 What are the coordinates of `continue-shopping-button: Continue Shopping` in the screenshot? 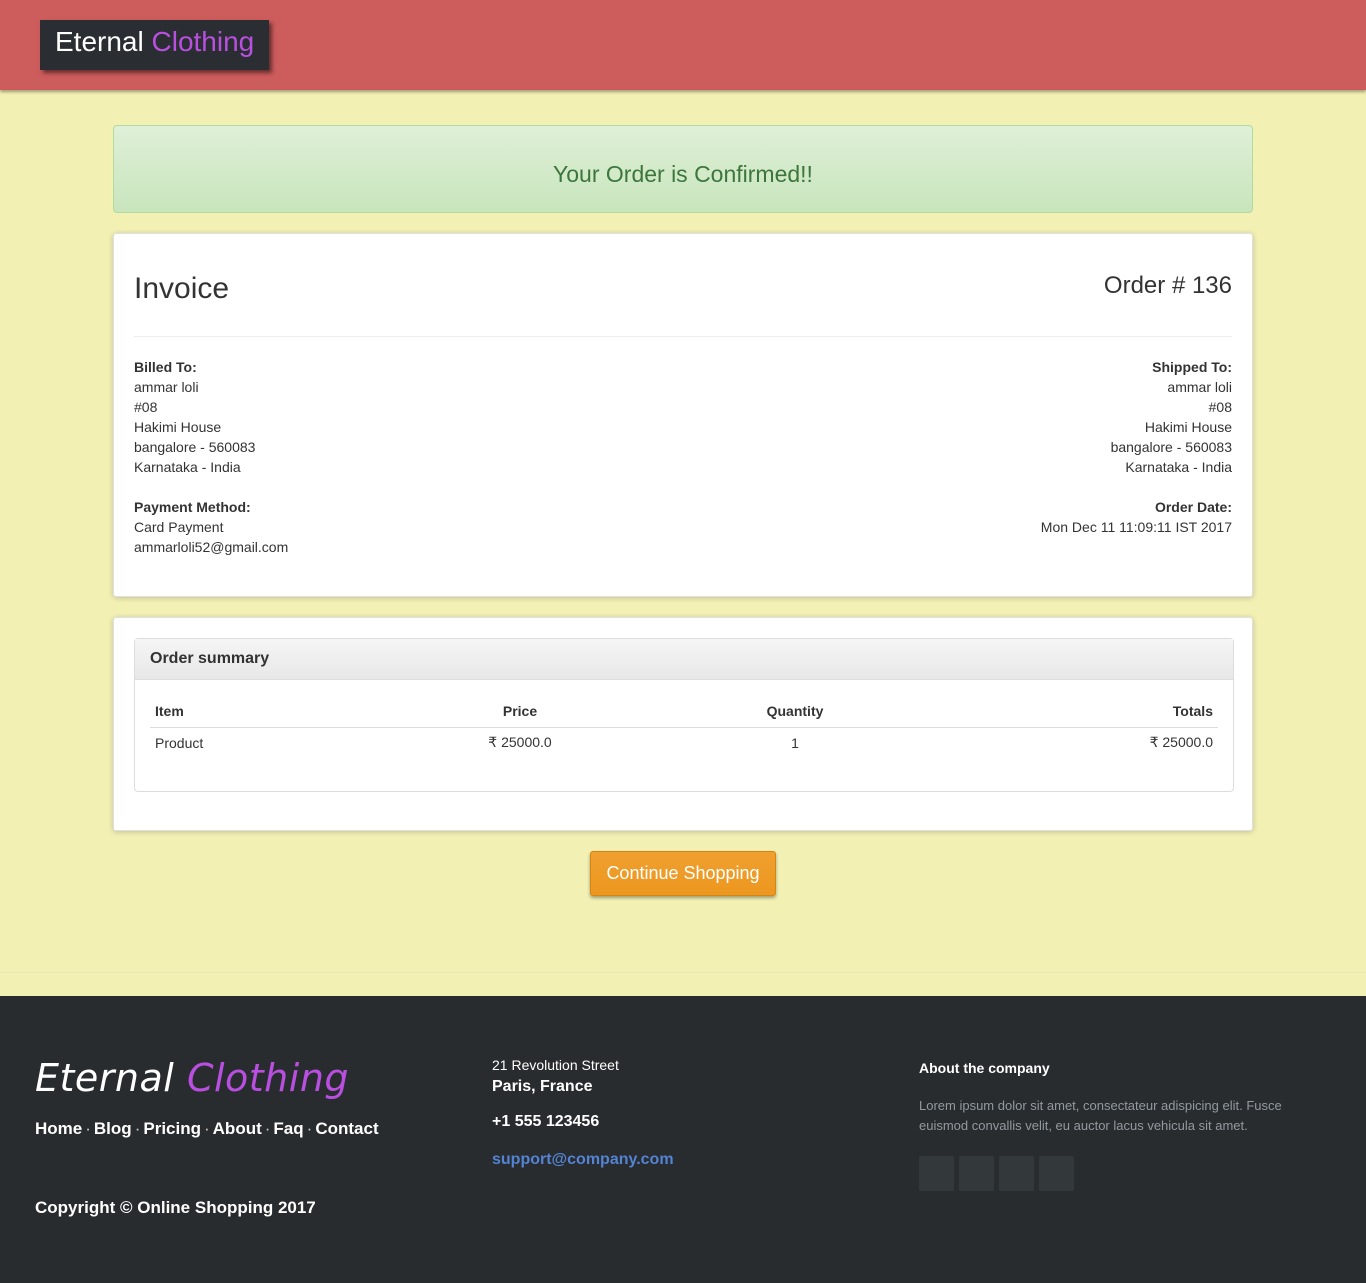 It's located at (683, 873).